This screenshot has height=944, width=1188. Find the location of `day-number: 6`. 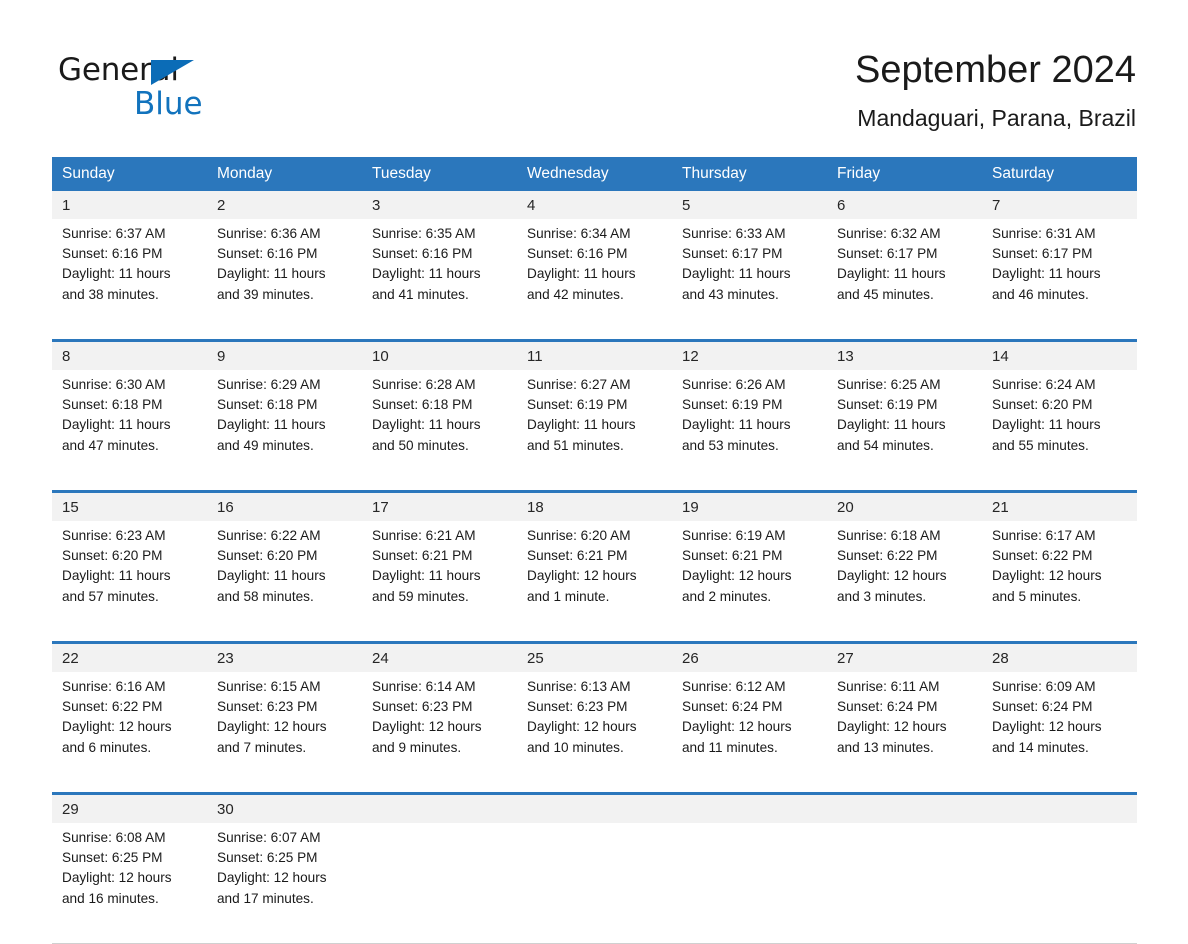

day-number: 6 is located at coordinates (904, 205).